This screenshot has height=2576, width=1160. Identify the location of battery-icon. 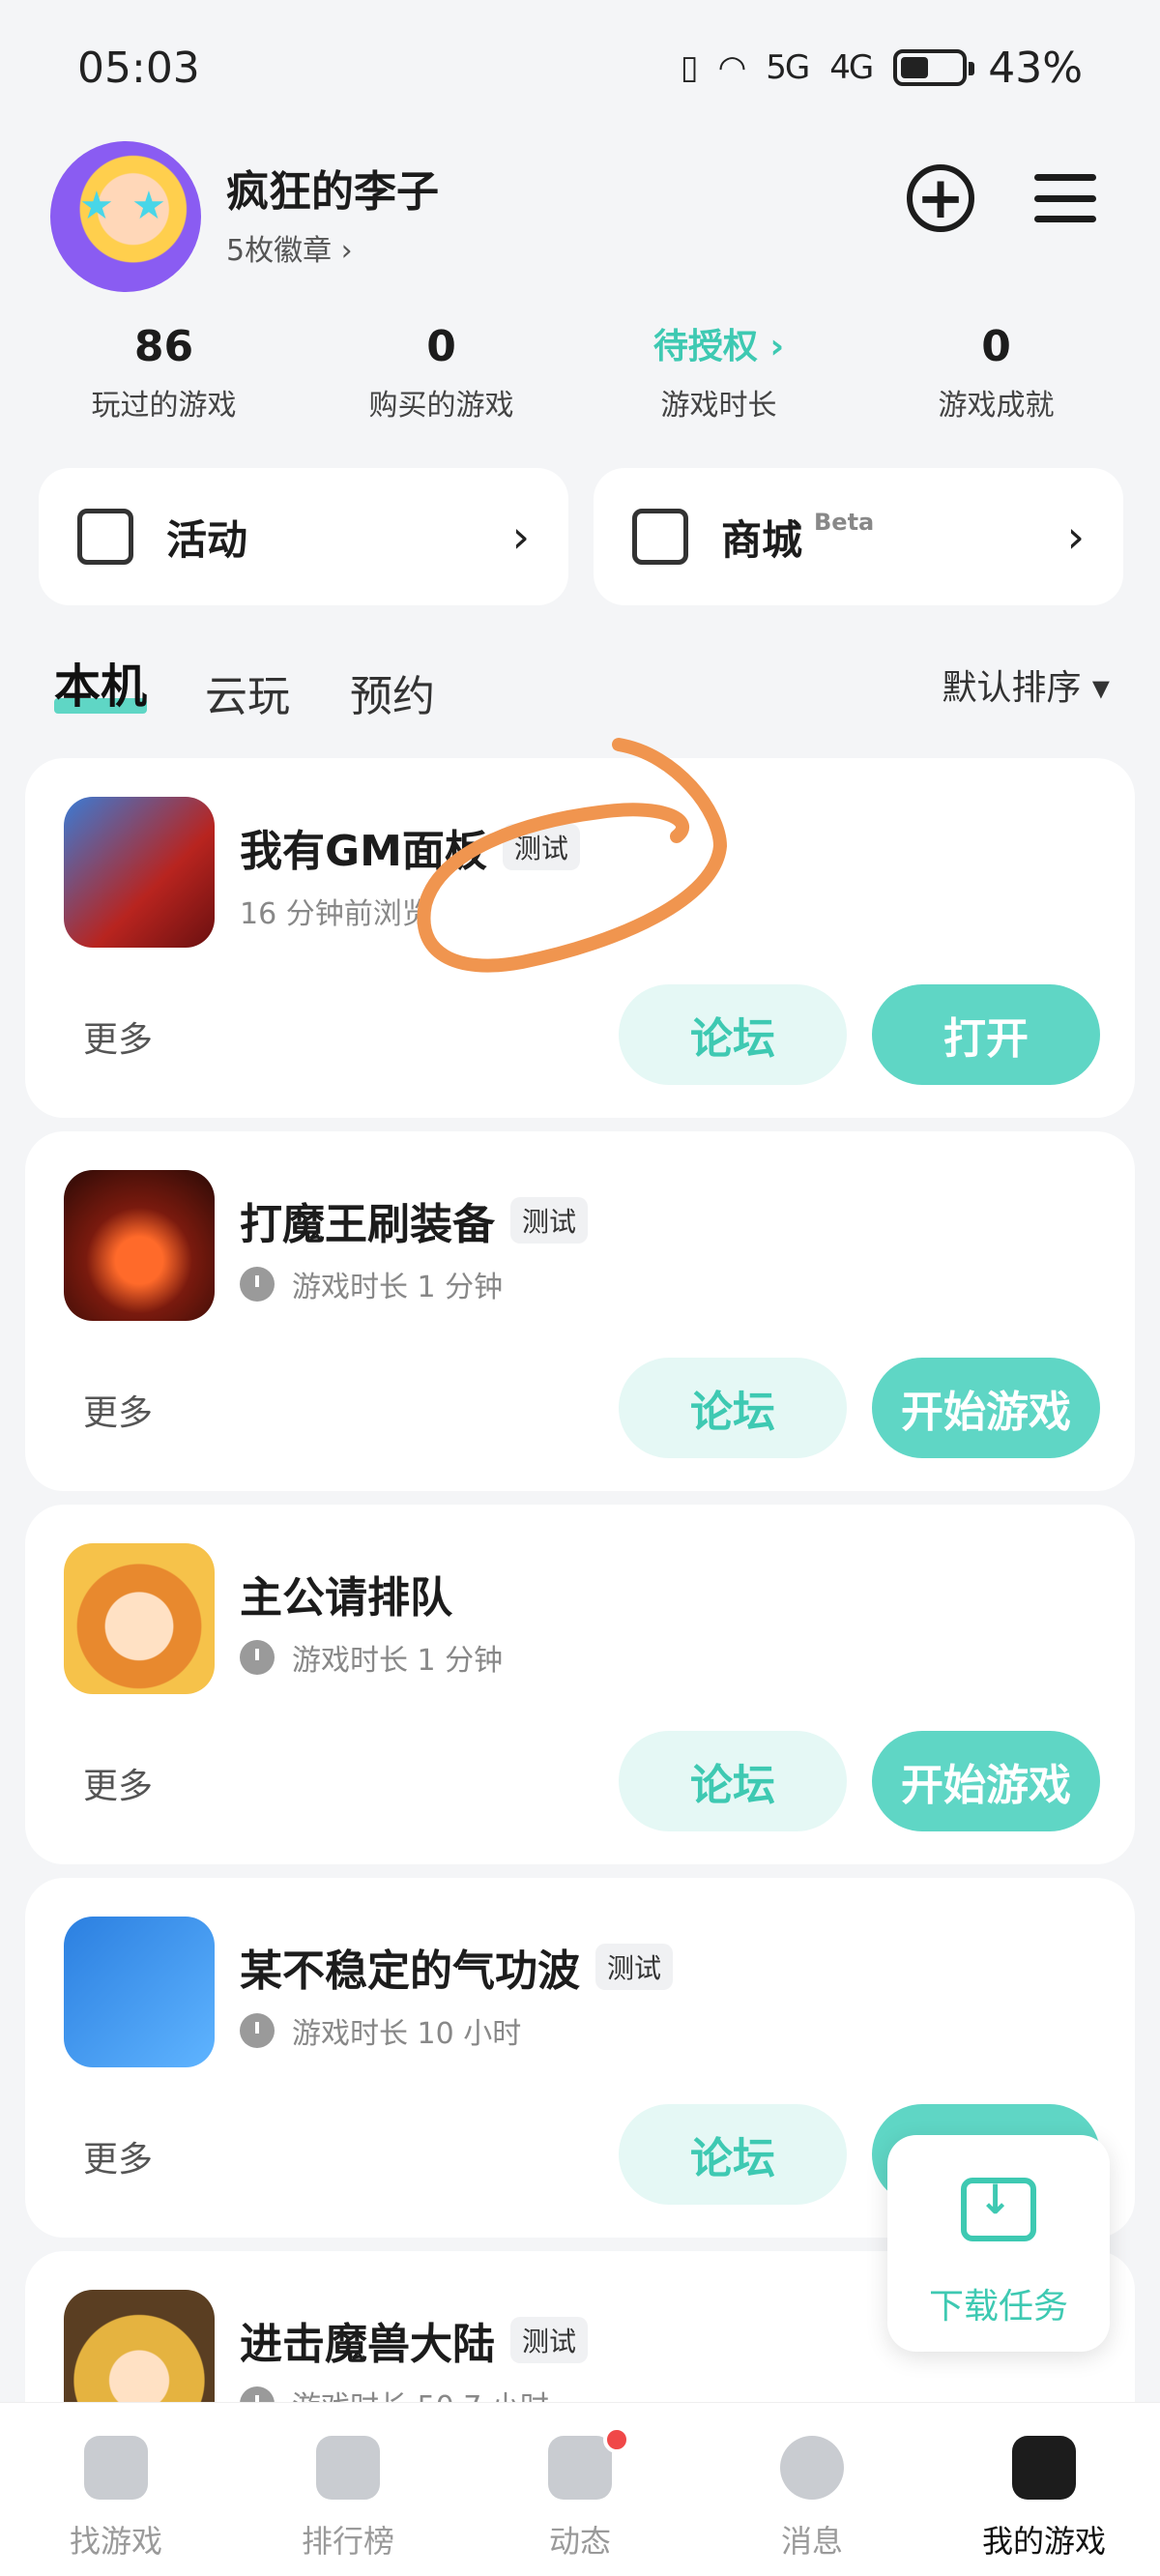
(934, 67).